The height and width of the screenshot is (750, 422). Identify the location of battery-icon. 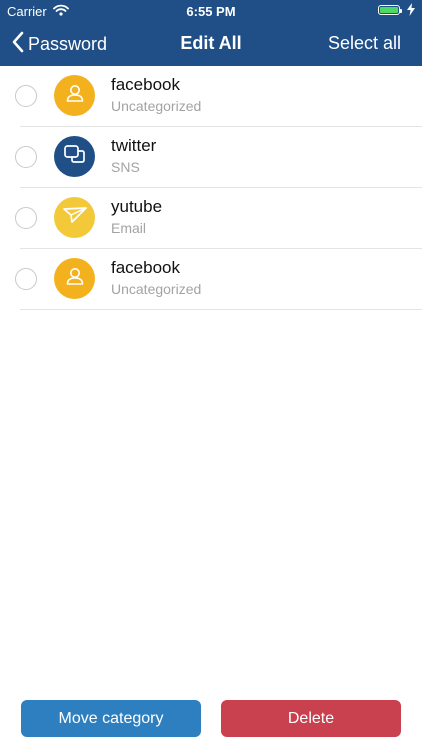
(390, 10).